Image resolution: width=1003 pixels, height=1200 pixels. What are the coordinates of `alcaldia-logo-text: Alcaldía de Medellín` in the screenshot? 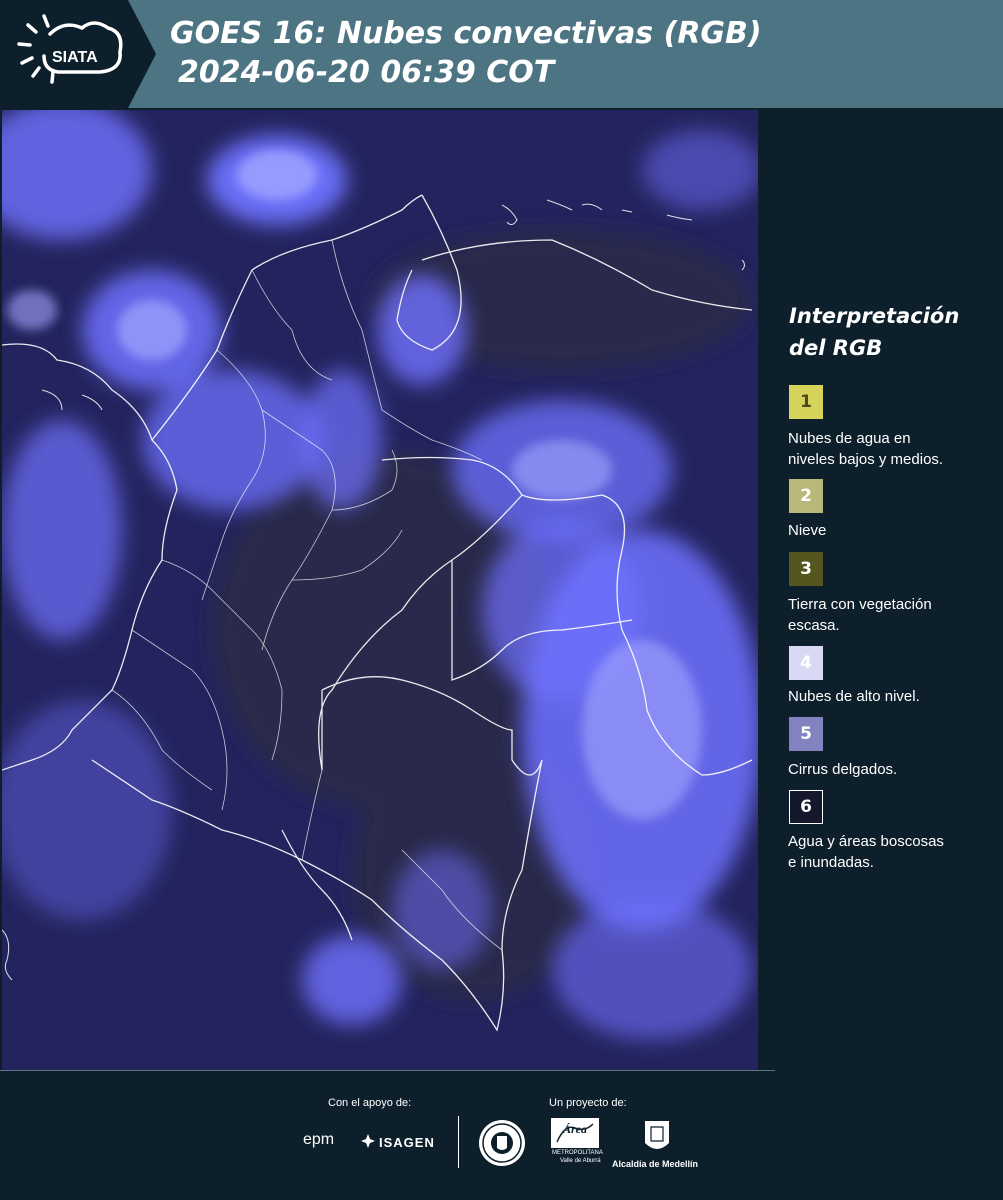 It's located at (655, 1164).